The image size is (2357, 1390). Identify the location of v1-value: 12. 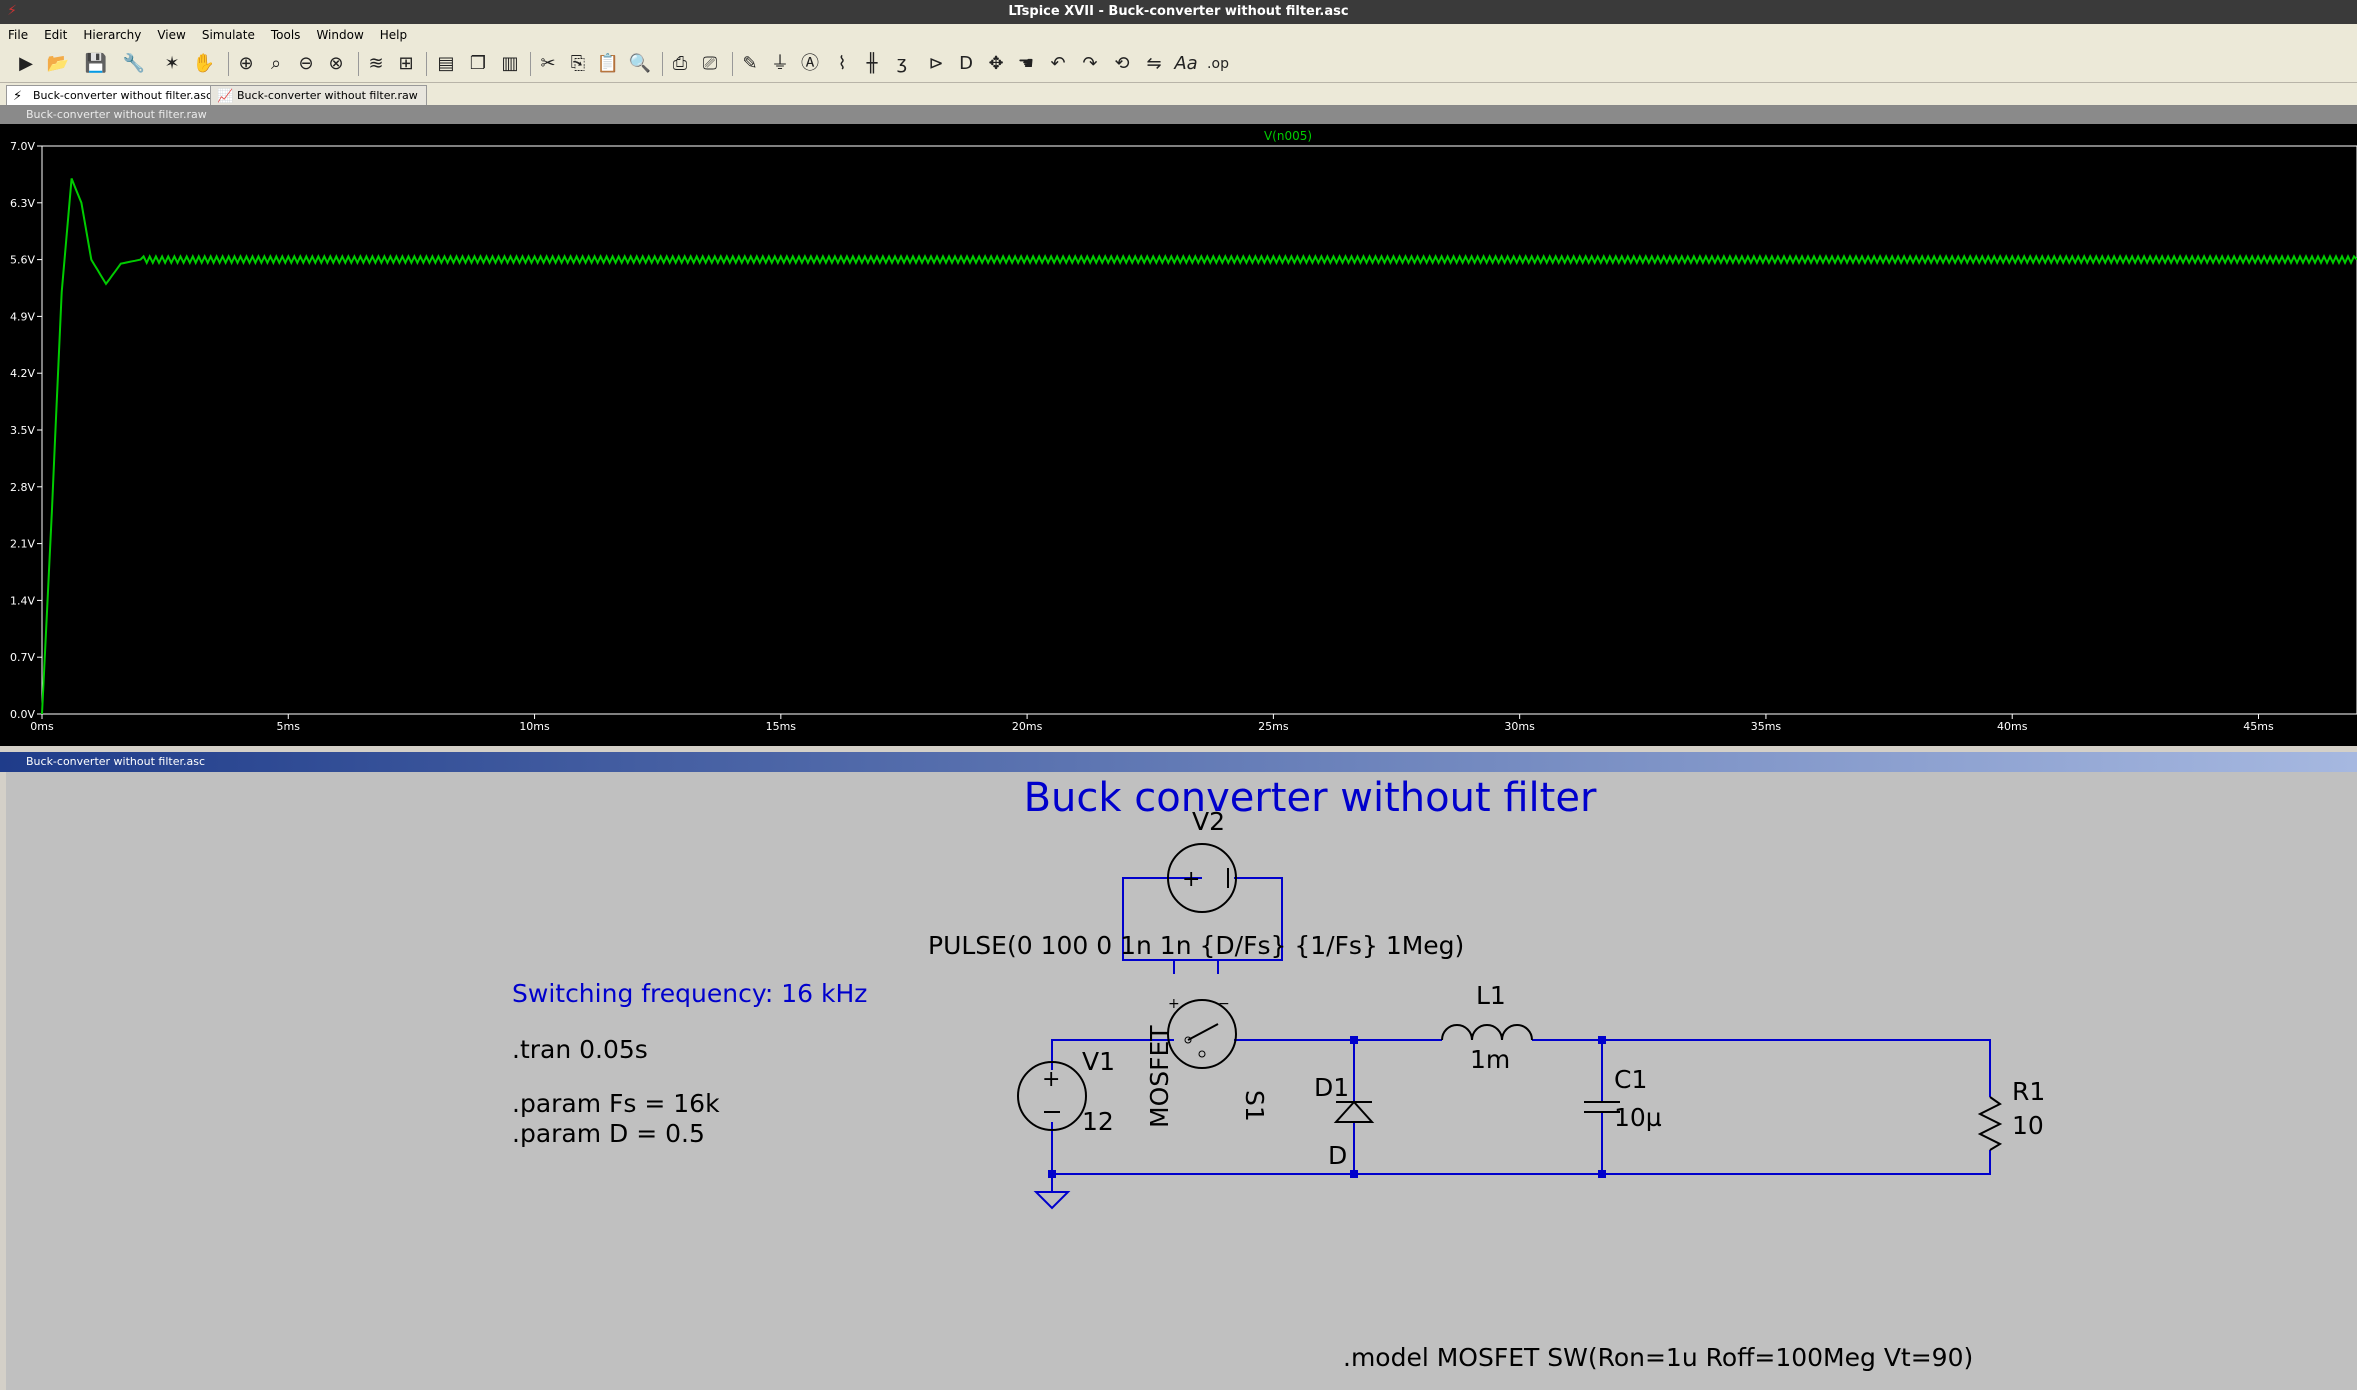
(1098, 1121).